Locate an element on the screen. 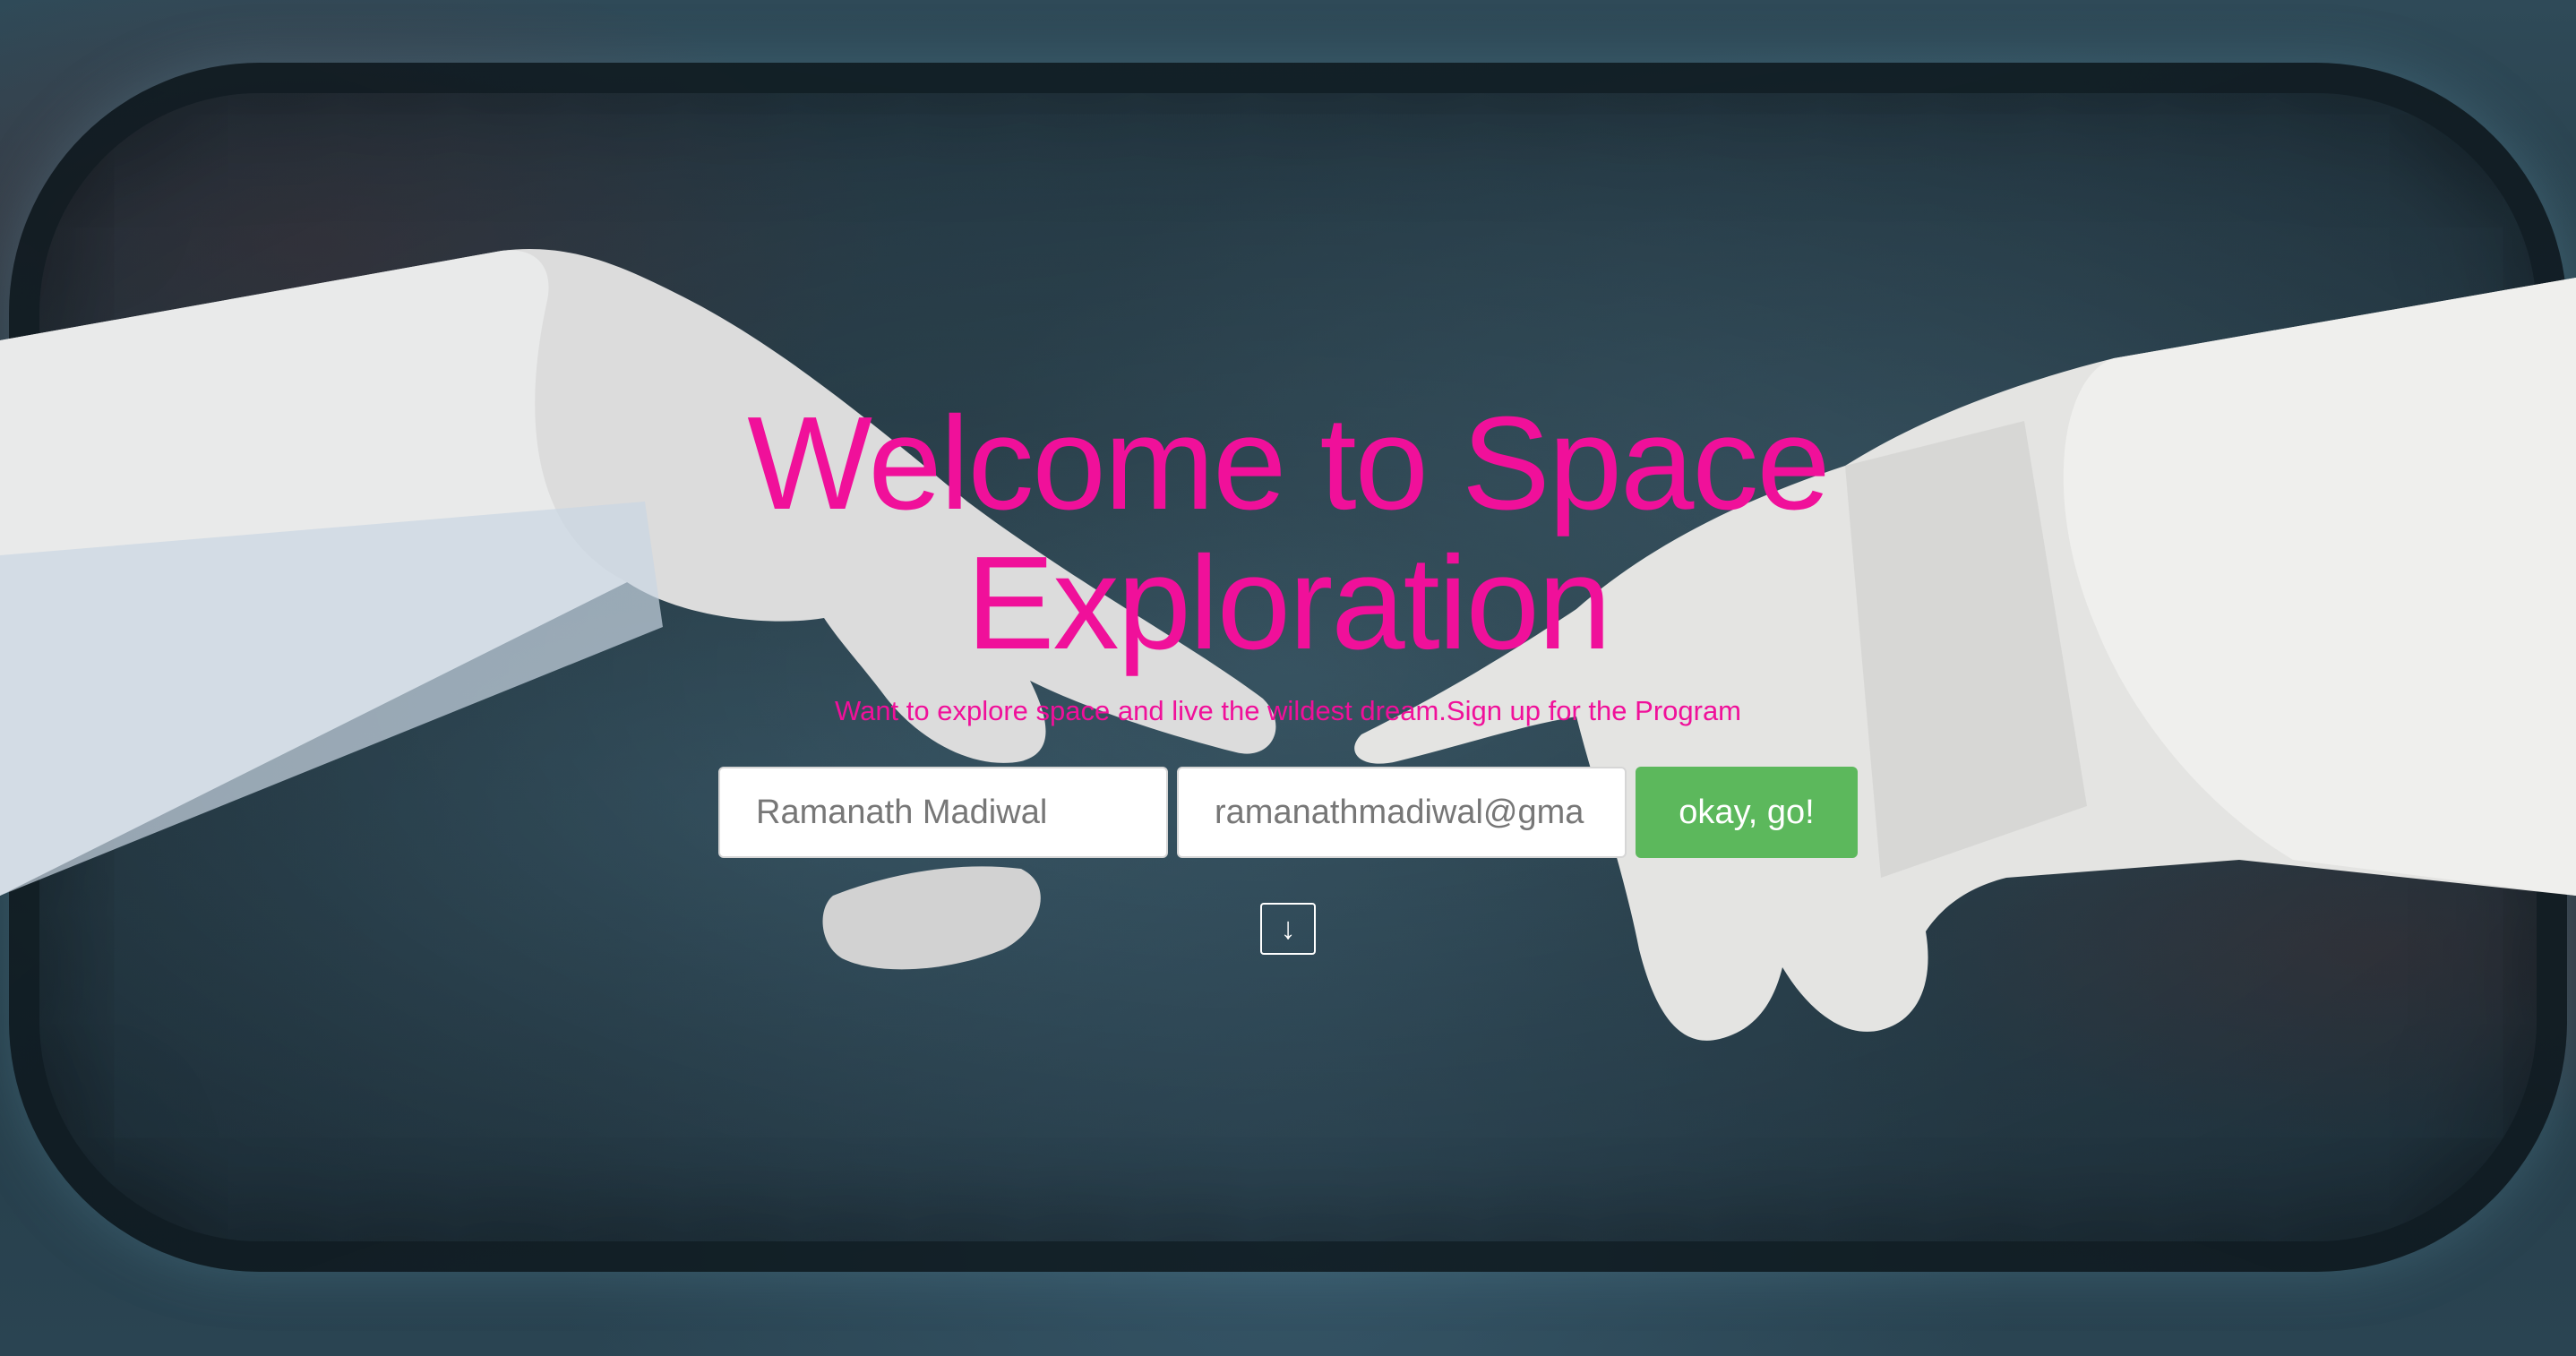  scroll-down-button: ↓ is located at coordinates (1288, 929).